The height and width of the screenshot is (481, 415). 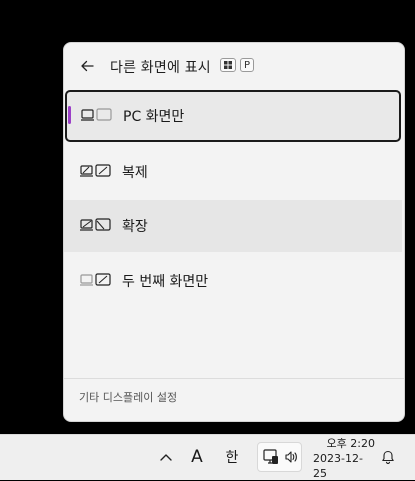 What do you see at coordinates (135, 227) in the screenshot?
I see `option-label: 확장` at bounding box center [135, 227].